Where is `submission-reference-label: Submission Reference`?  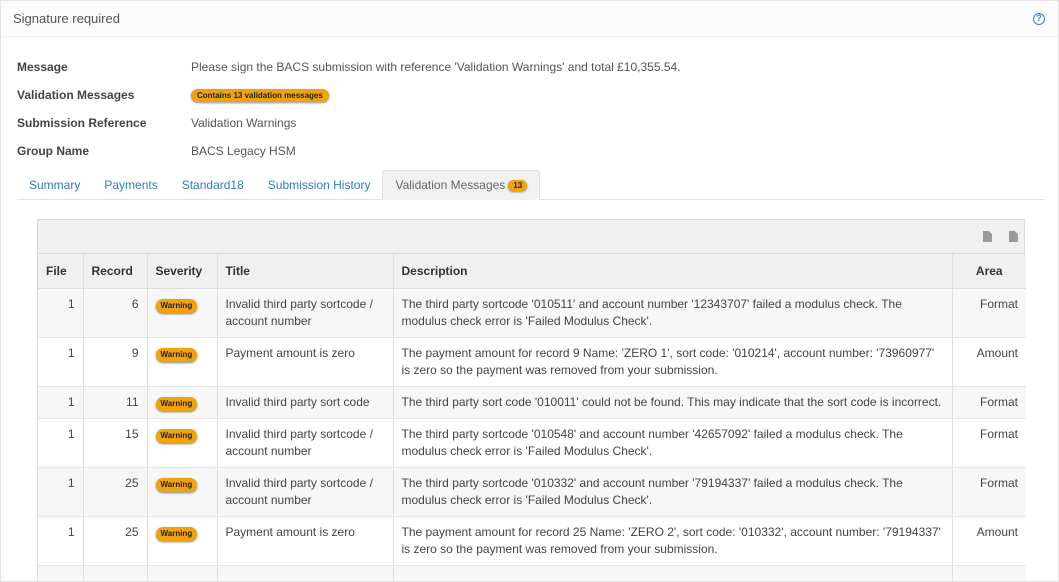 submission-reference-label: Submission Reference is located at coordinates (82, 123).